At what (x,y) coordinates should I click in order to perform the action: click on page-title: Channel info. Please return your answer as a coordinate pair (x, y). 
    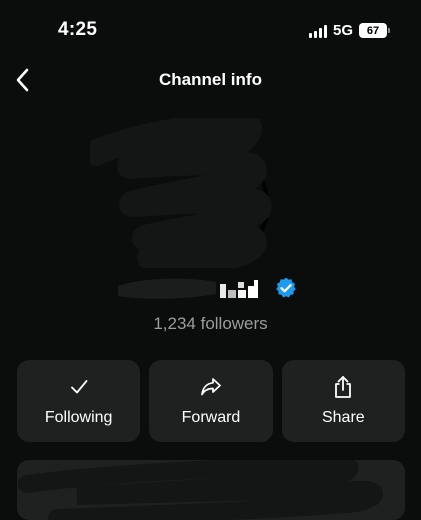
    Looking at the image, I should click on (210, 79).